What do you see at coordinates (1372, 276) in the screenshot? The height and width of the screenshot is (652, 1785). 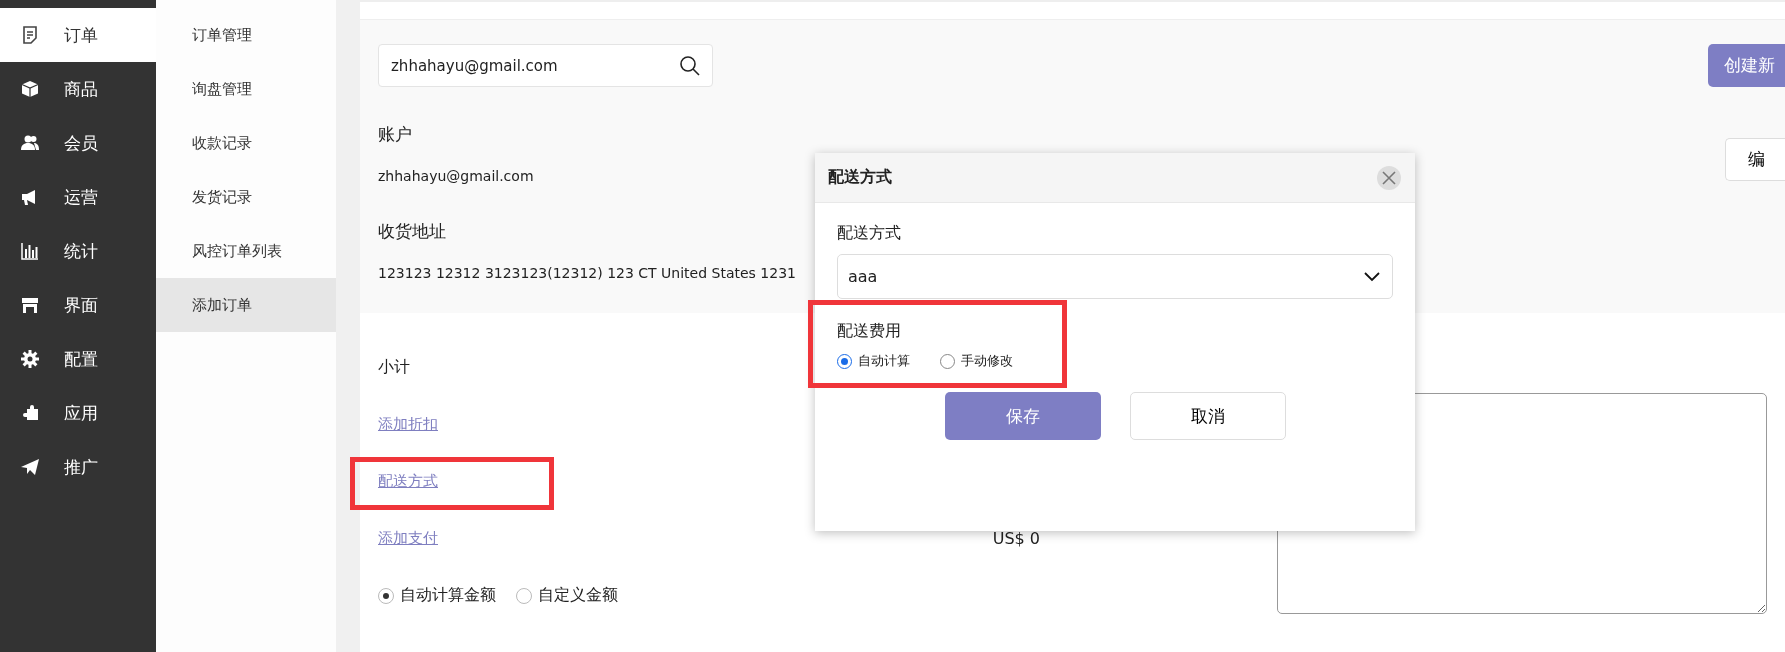 I see `chevron-down-icon` at bounding box center [1372, 276].